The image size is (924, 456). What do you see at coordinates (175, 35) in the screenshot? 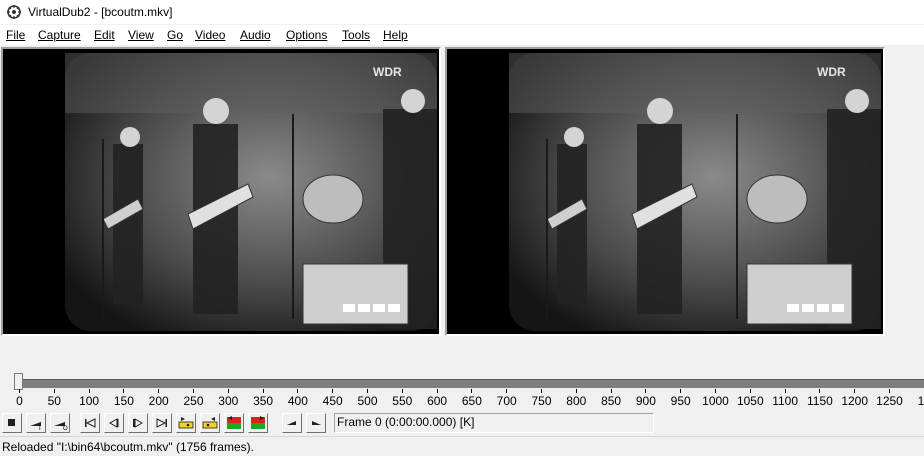
I see `menu-go: Go` at bounding box center [175, 35].